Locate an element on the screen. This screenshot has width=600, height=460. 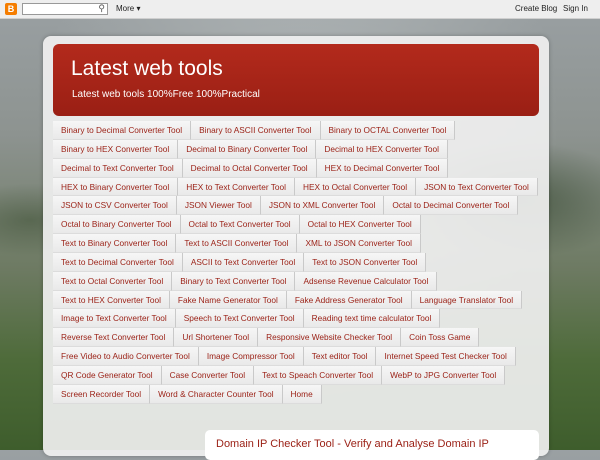
tab-link: Decimal to Binary Converter Tool is located at coordinates (247, 149).